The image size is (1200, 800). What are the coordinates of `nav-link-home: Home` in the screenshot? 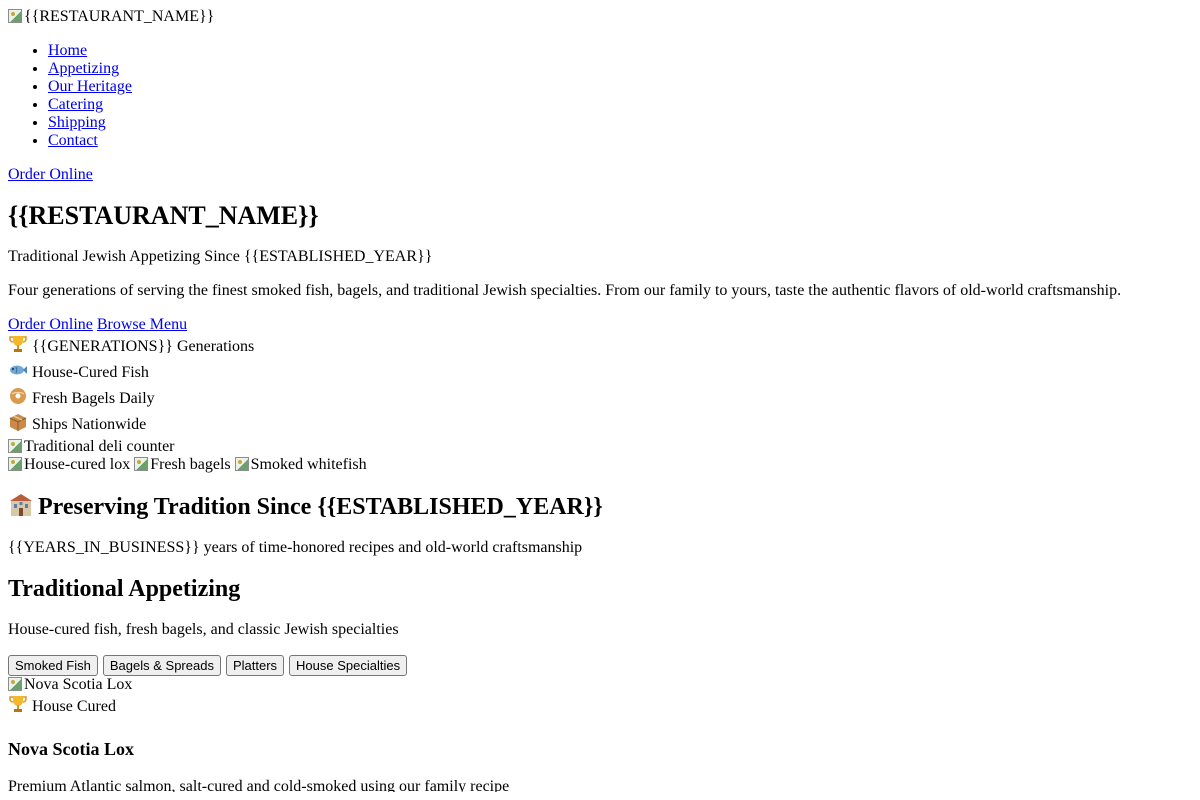 It's located at (67, 50).